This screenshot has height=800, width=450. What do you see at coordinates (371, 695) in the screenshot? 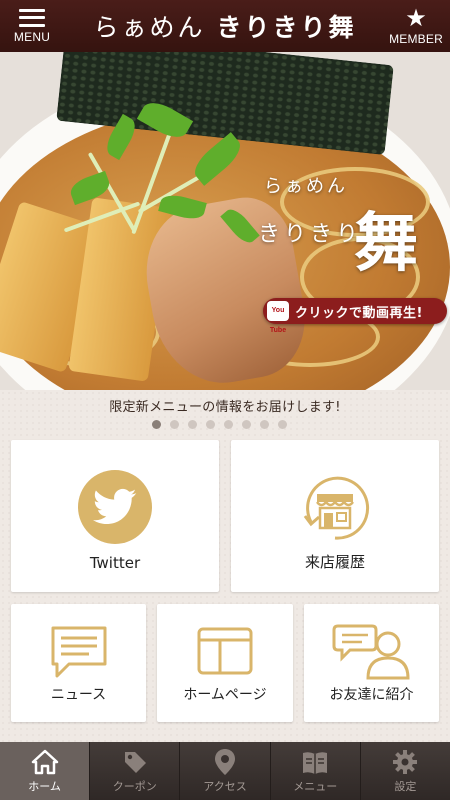
I see `refer-friend-tile-label: お友達に紹介` at bounding box center [371, 695].